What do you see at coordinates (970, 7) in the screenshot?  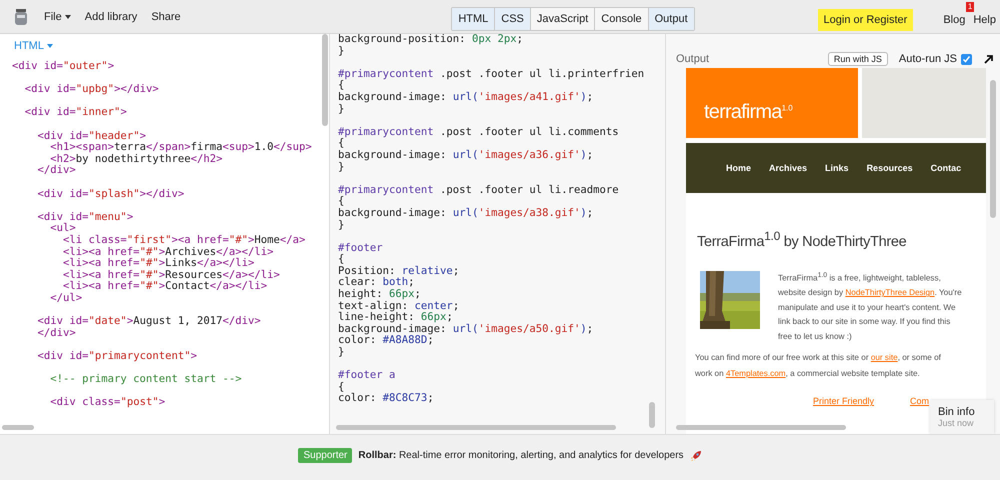 I see `notification-badge: 1` at bounding box center [970, 7].